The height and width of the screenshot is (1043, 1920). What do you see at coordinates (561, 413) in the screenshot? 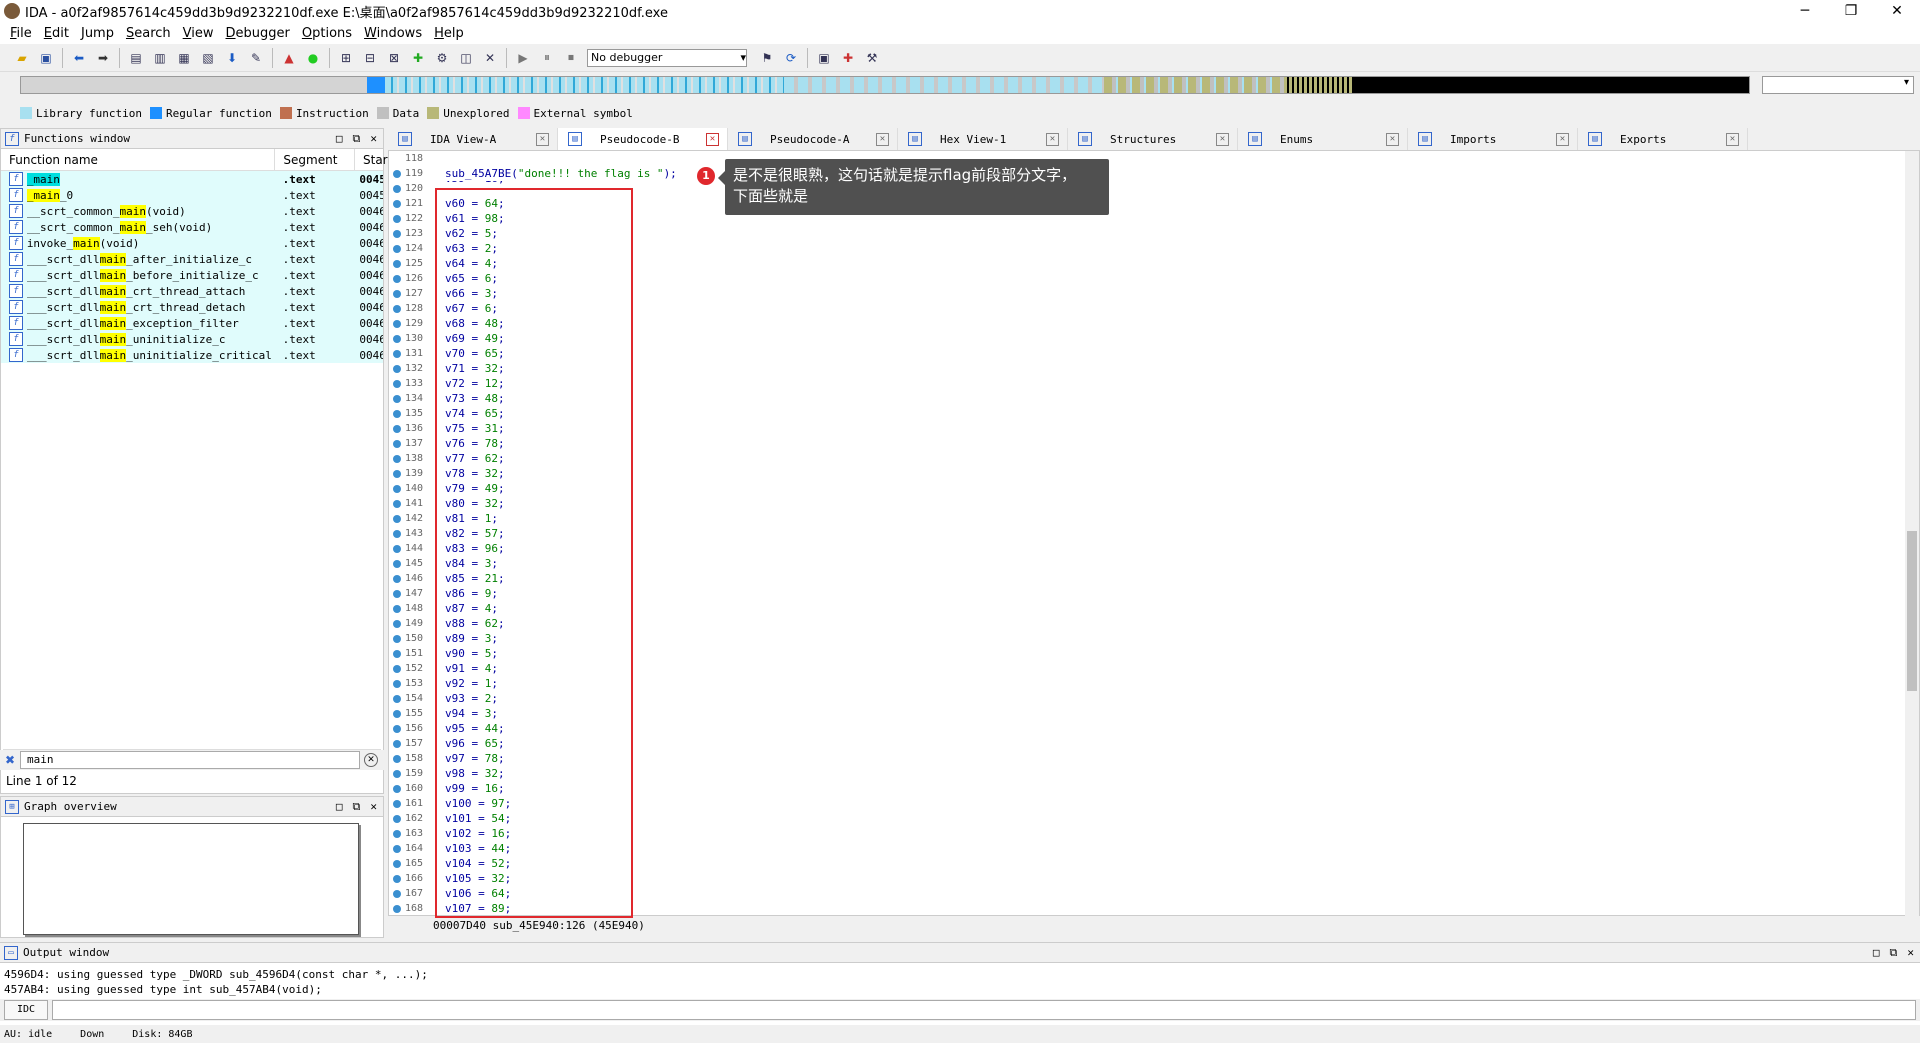
I see `code-line: v74 = 65;` at bounding box center [561, 413].